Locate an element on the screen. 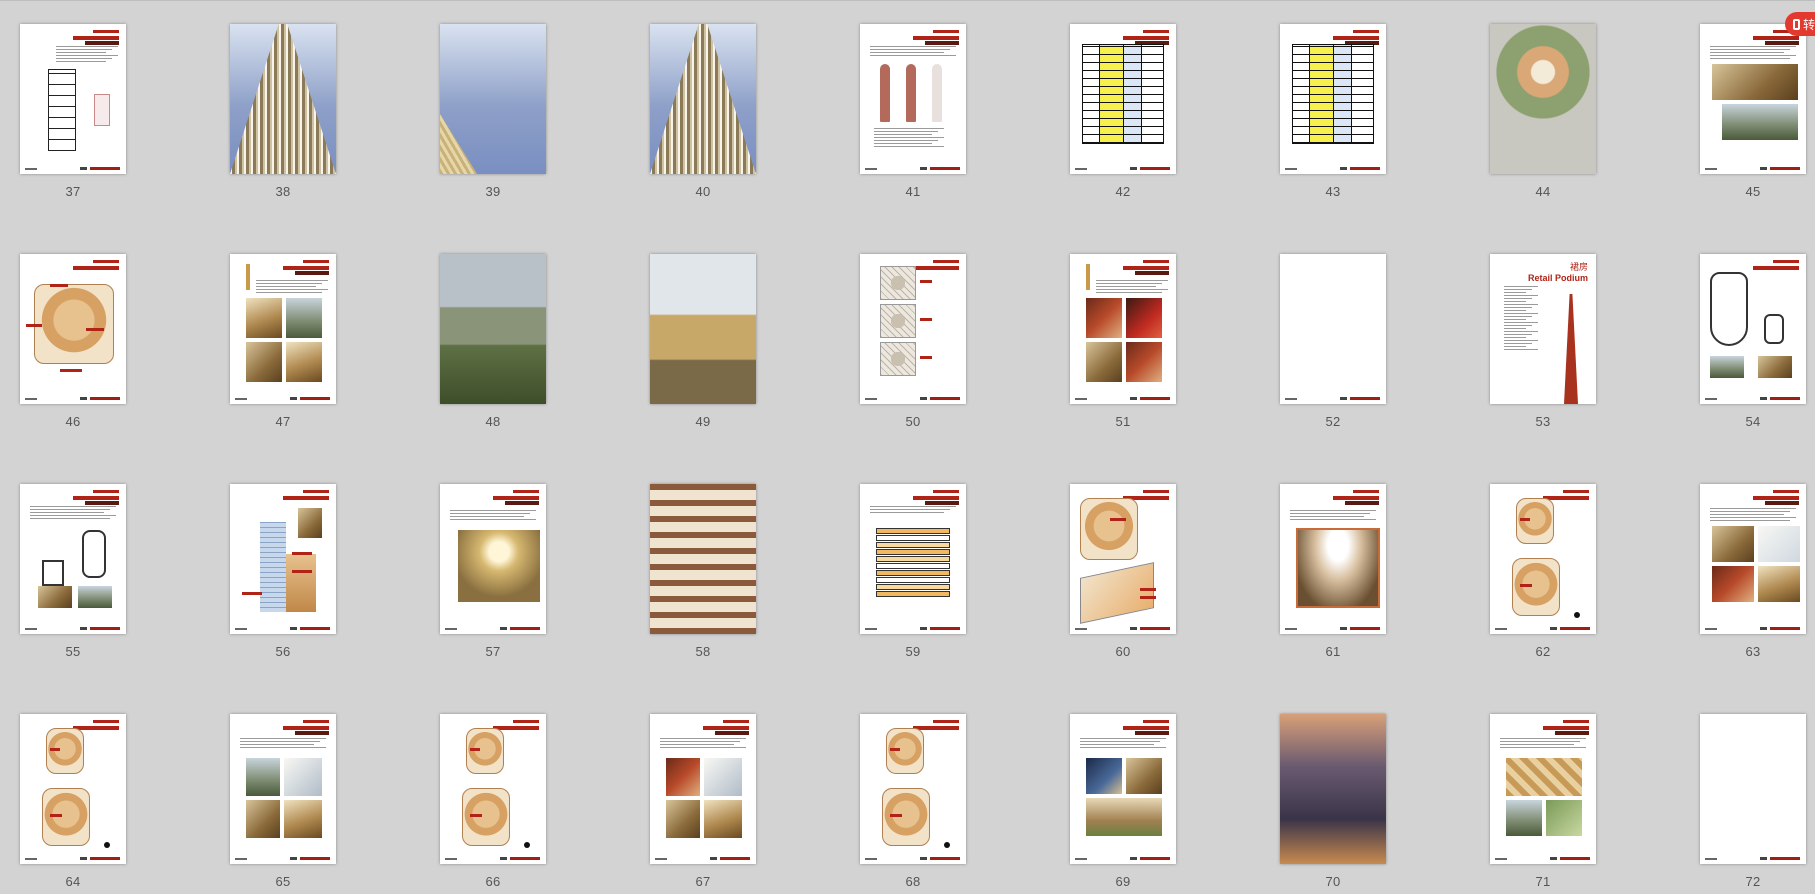 The image size is (1815, 894). page-thumbnail: 50 is located at coordinates (913, 344).